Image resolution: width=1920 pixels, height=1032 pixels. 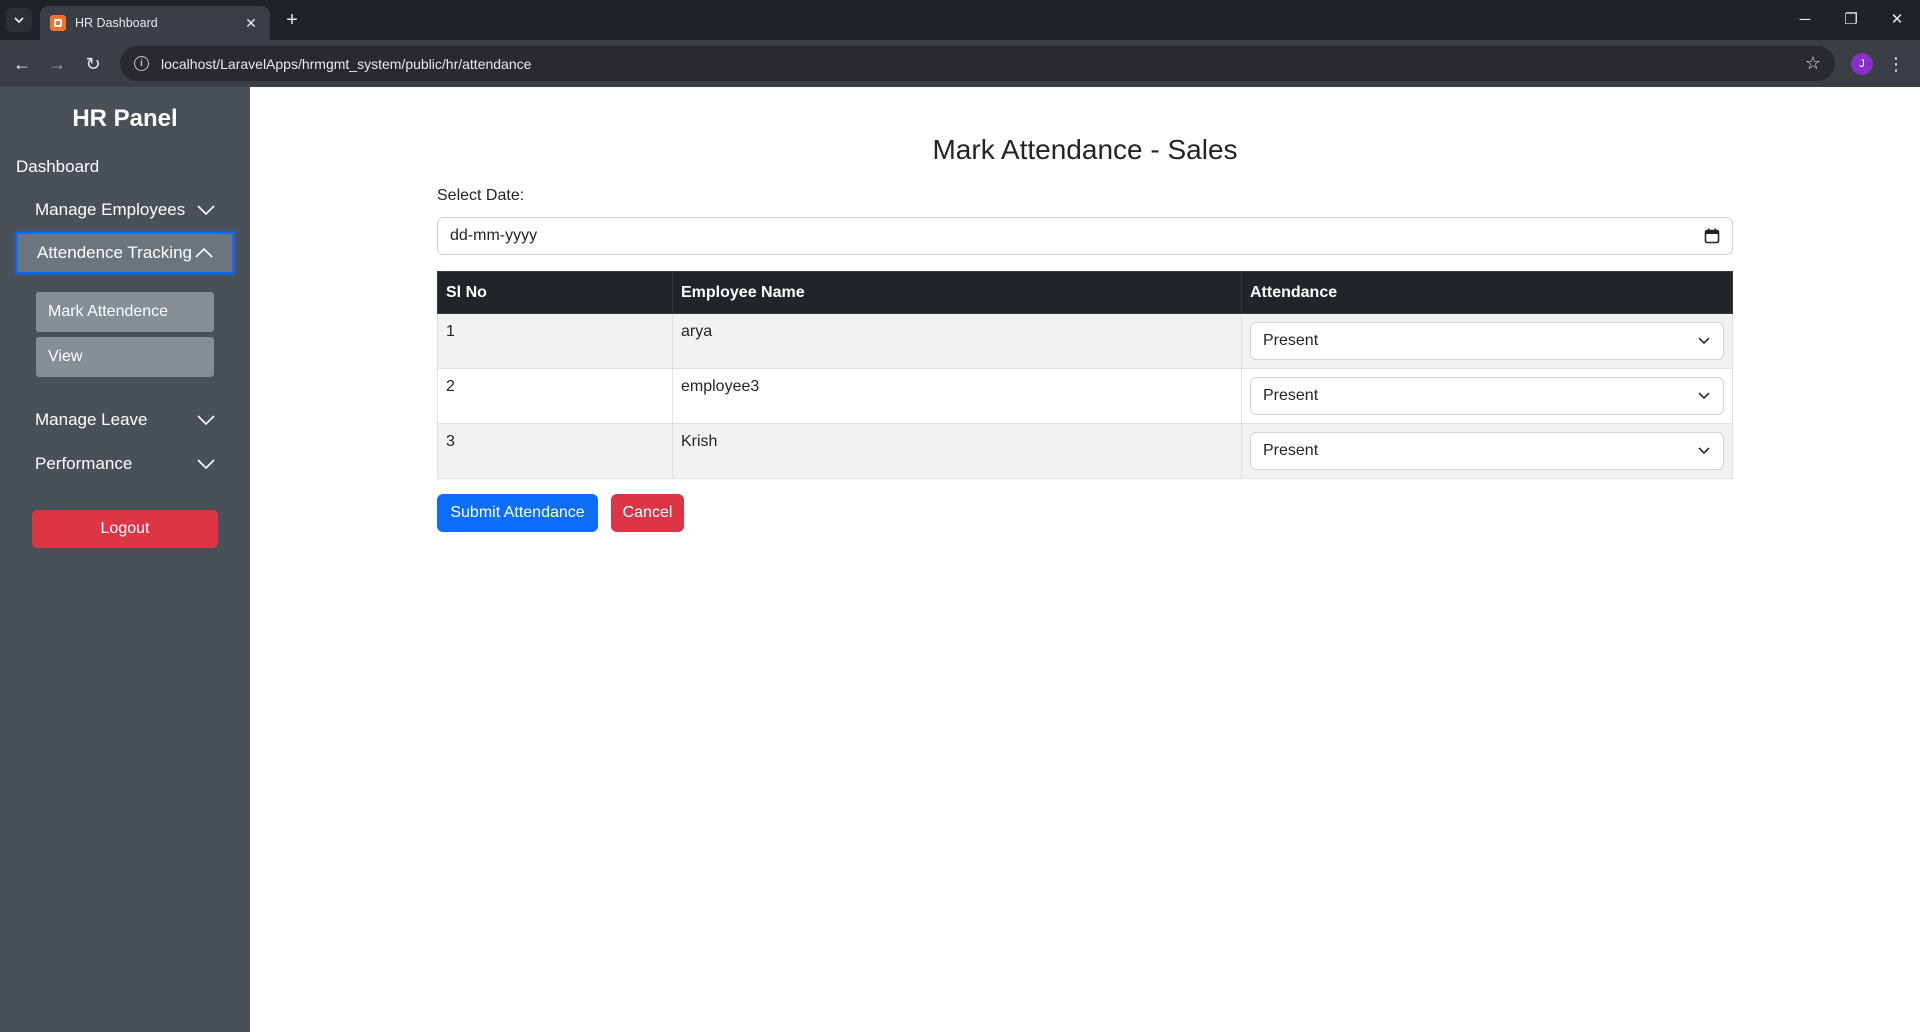 What do you see at coordinates (1085, 149) in the screenshot?
I see `page-title: Mark Attendance - Sales` at bounding box center [1085, 149].